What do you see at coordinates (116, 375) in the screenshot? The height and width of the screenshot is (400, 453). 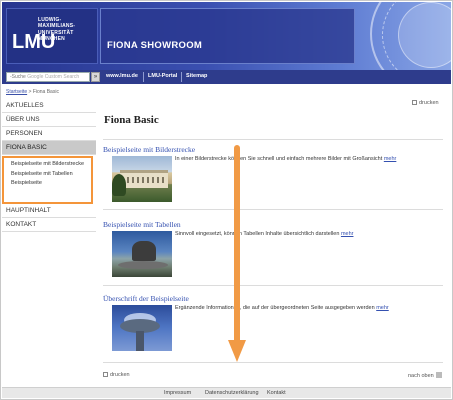 I see `print-link-bottom: drucken` at bounding box center [116, 375].